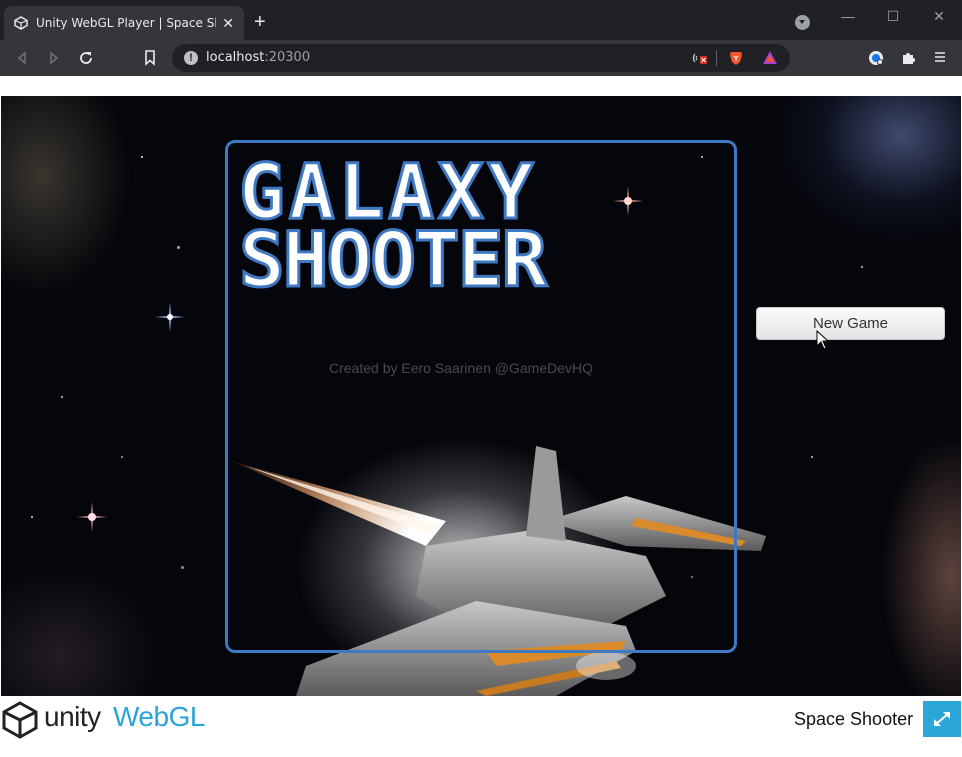  What do you see at coordinates (823, 340) in the screenshot?
I see `cursor-icon` at bounding box center [823, 340].